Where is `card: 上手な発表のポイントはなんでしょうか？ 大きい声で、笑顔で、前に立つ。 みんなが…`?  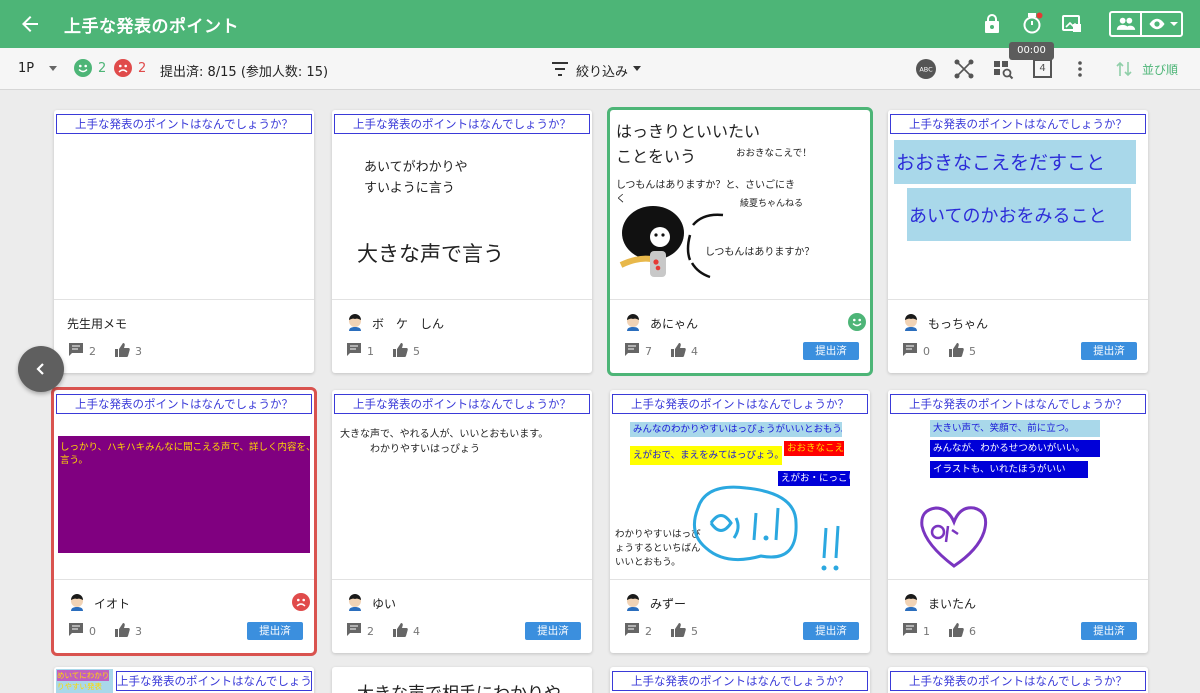
card: 上手な発表のポイントはなんでしょうか？ 大きい声で、笑顔で、前に立つ。 みんなが… is located at coordinates (1018, 521).